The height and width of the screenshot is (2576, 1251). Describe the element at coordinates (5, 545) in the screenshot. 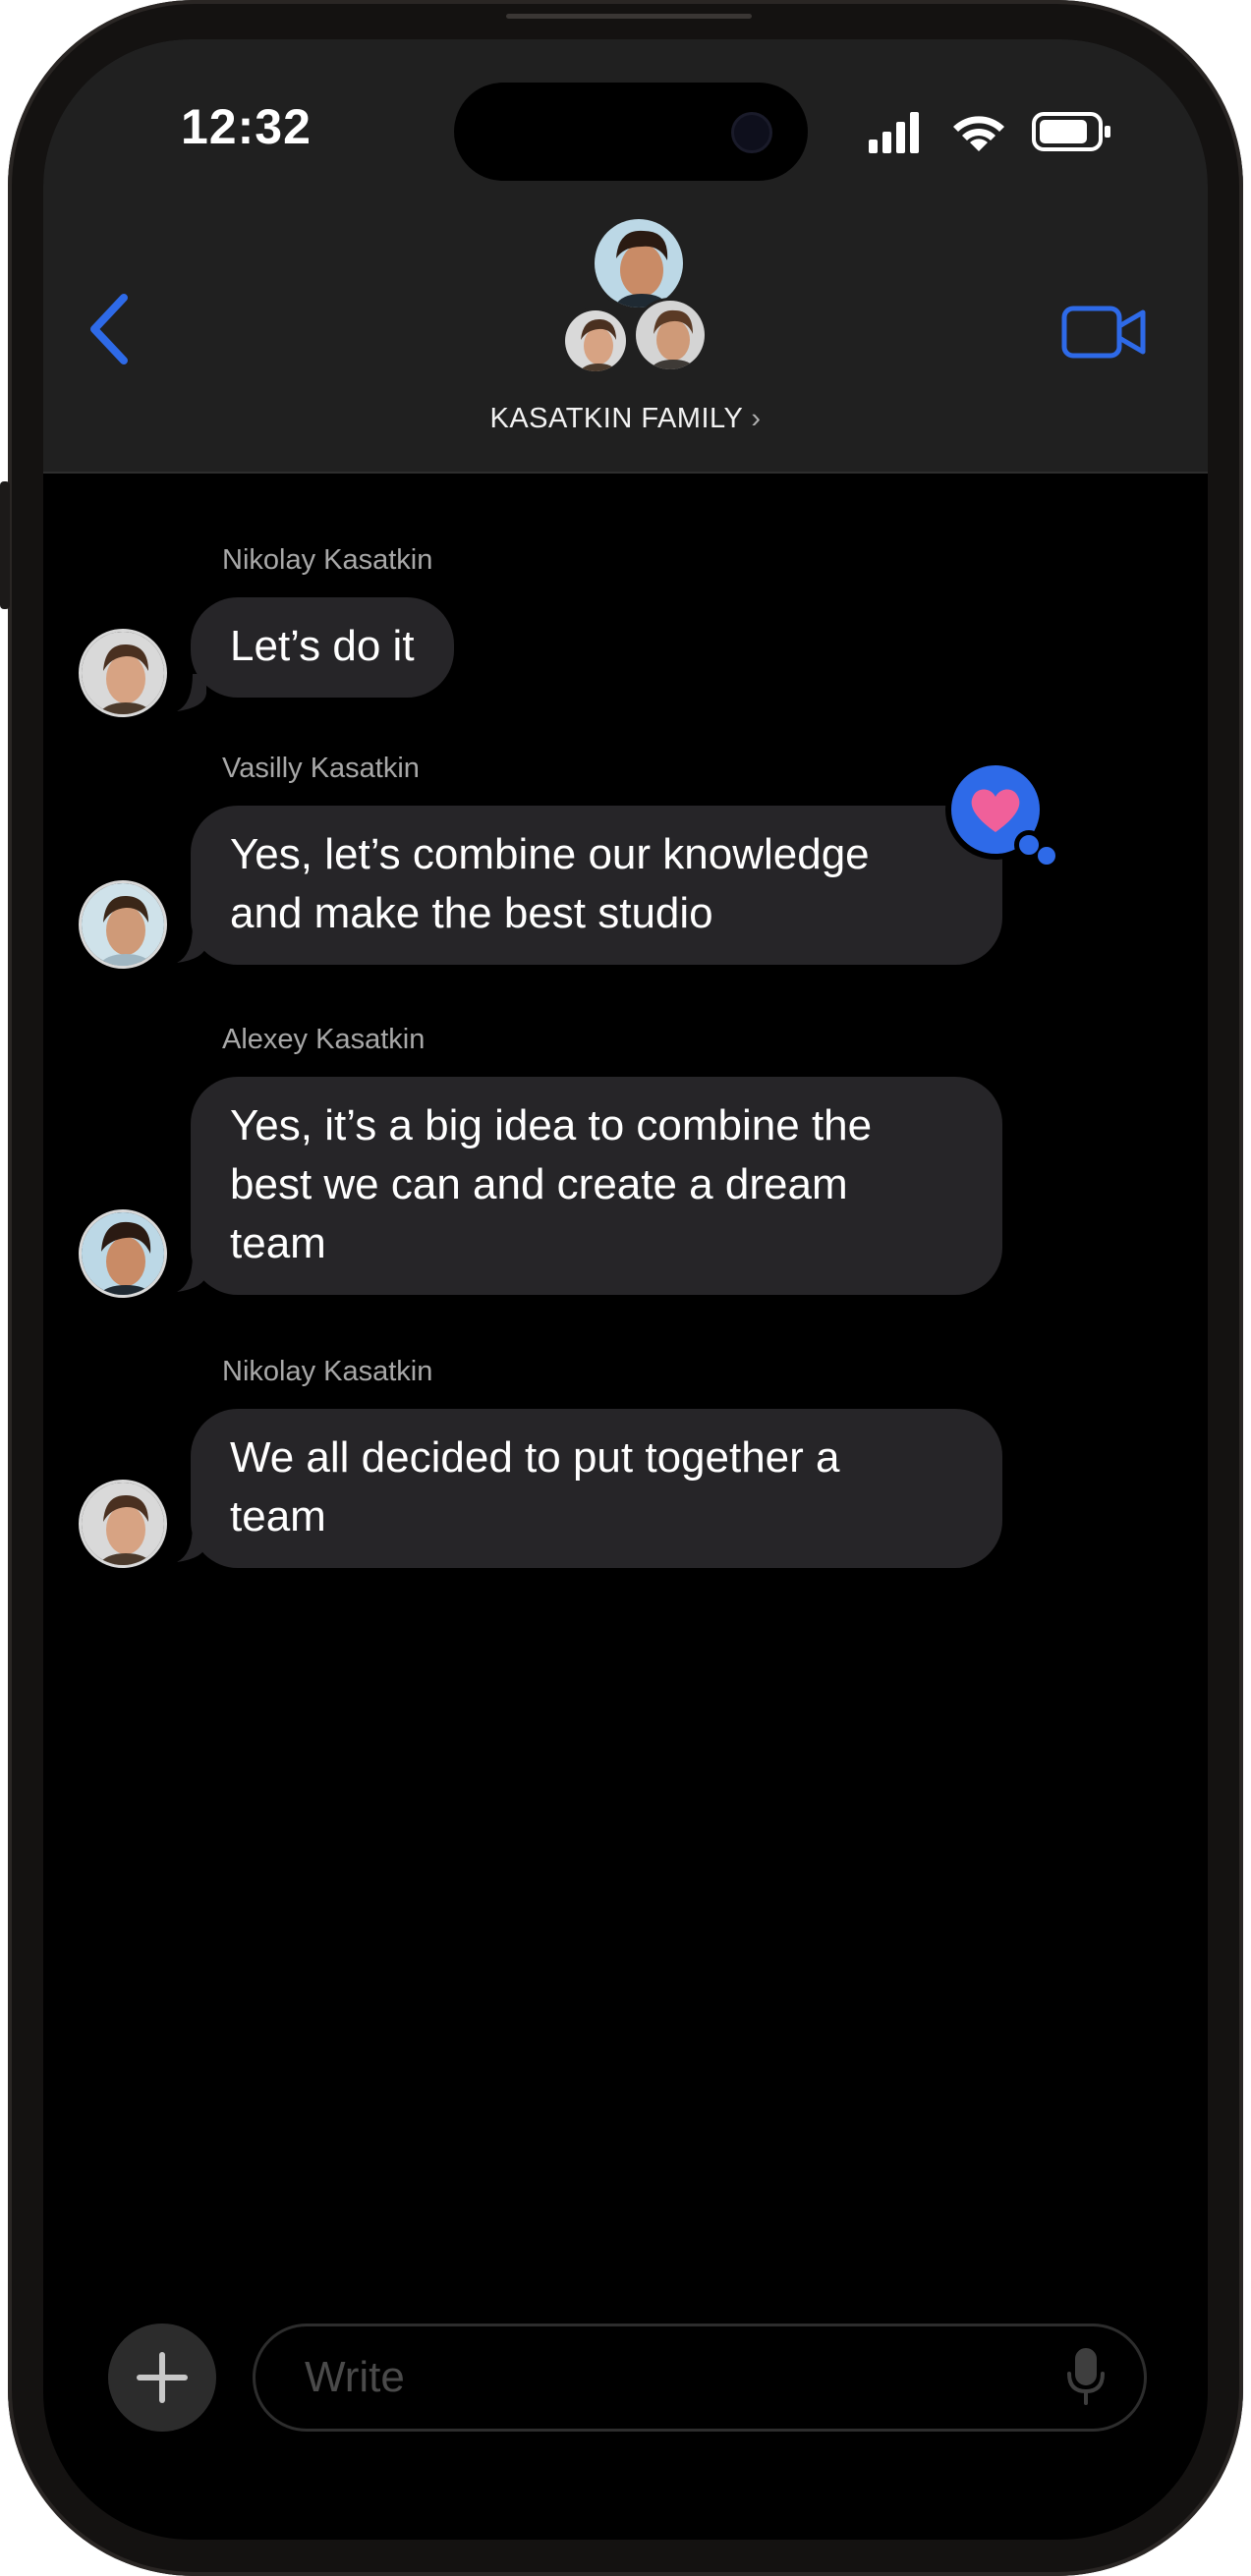

I see `phone-side-button` at that location.